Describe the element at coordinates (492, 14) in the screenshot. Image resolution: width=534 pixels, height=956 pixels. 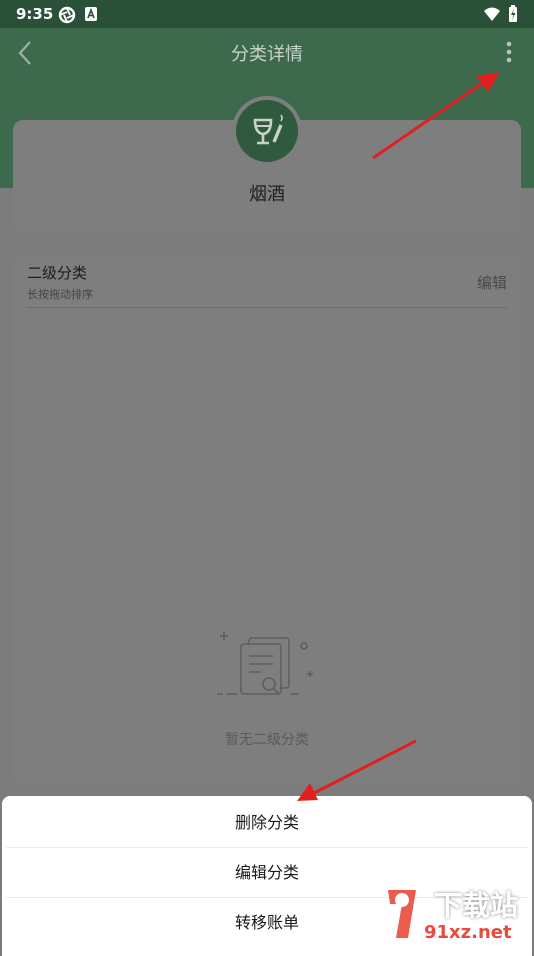
I see `wifi-icon` at that location.